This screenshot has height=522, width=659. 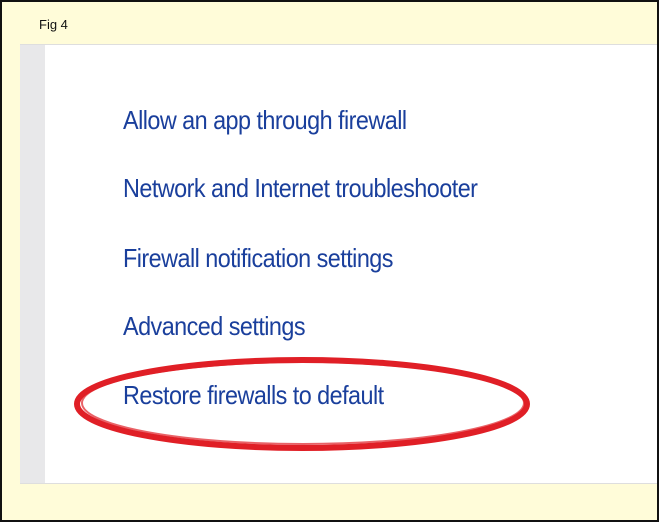 What do you see at coordinates (300, 188) in the screenshot?
I see `network-troubleshooter-link: Network and Internet troubleshooter` at bounding box center [300, 188].